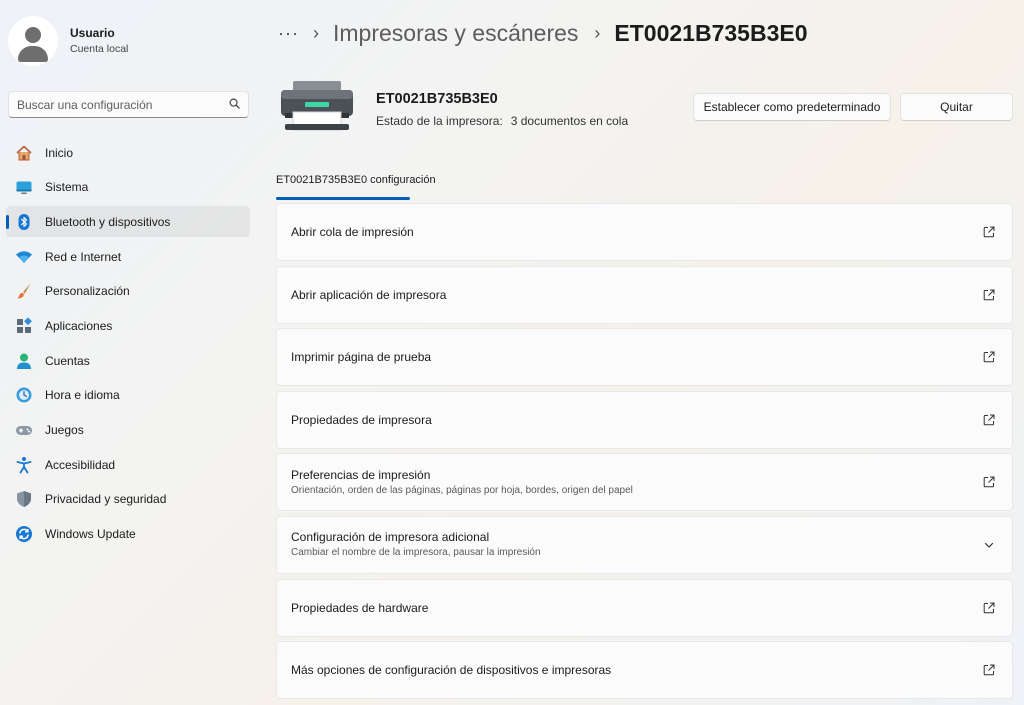 Image resolution: width=1024 pixels, height=705 pixels. Describe the element at coordinates (128, 152) in the screenshot. I see `sidebar-item-inicio: Inicio` at that location.